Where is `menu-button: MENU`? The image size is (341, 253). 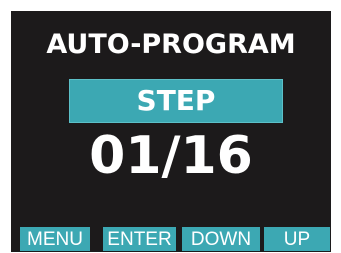 menu-button: MENU is located at coordinates (55, 239).